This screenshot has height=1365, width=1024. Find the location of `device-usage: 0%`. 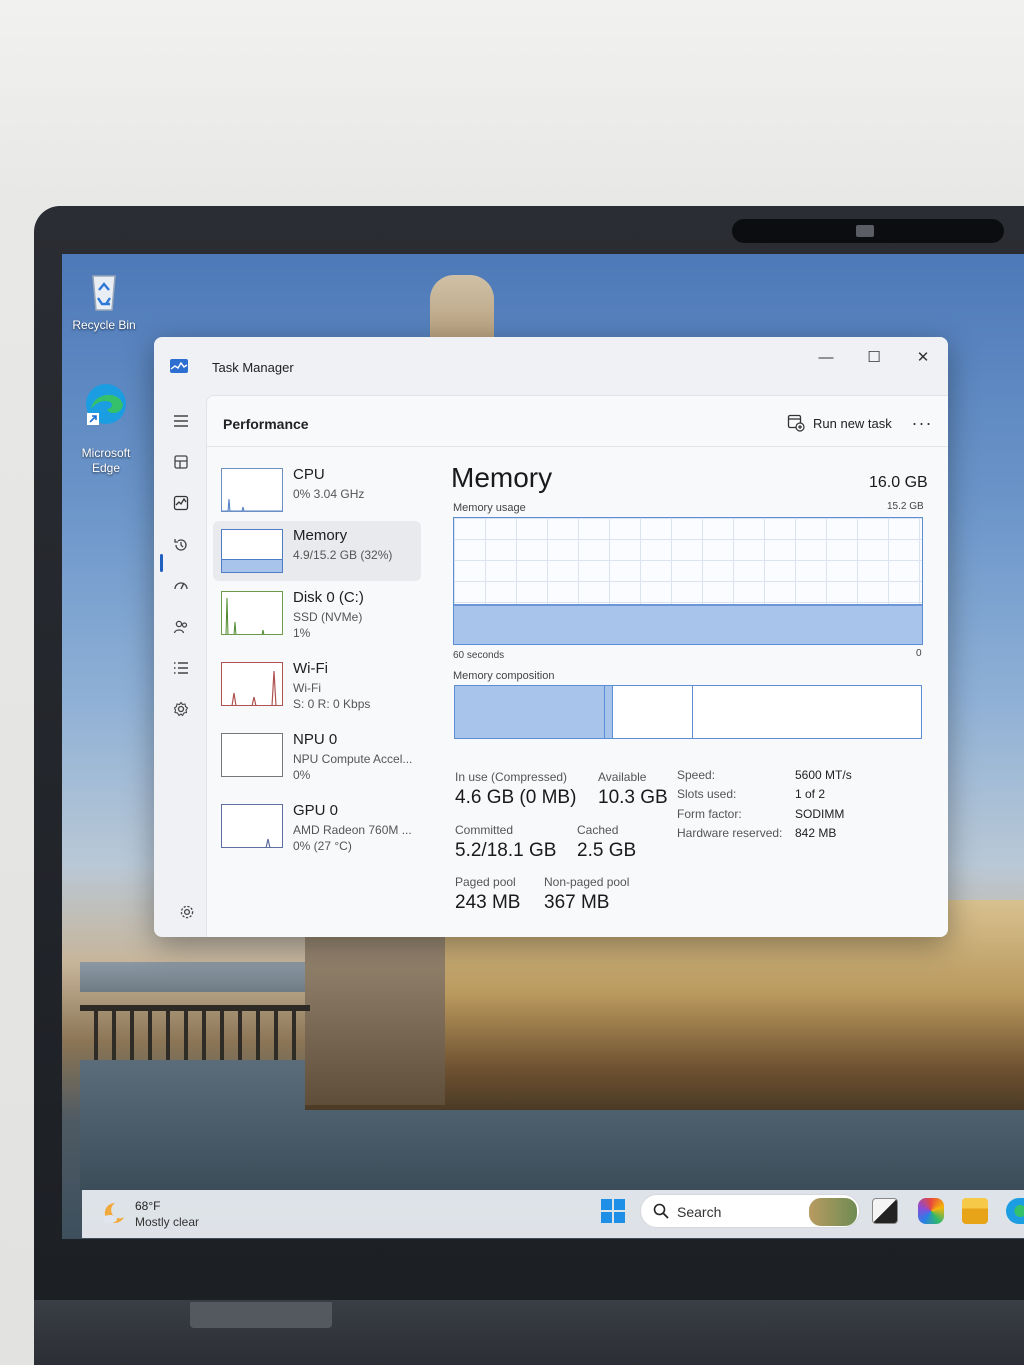

device-usage: 0% is located at coordinates (302, 775).